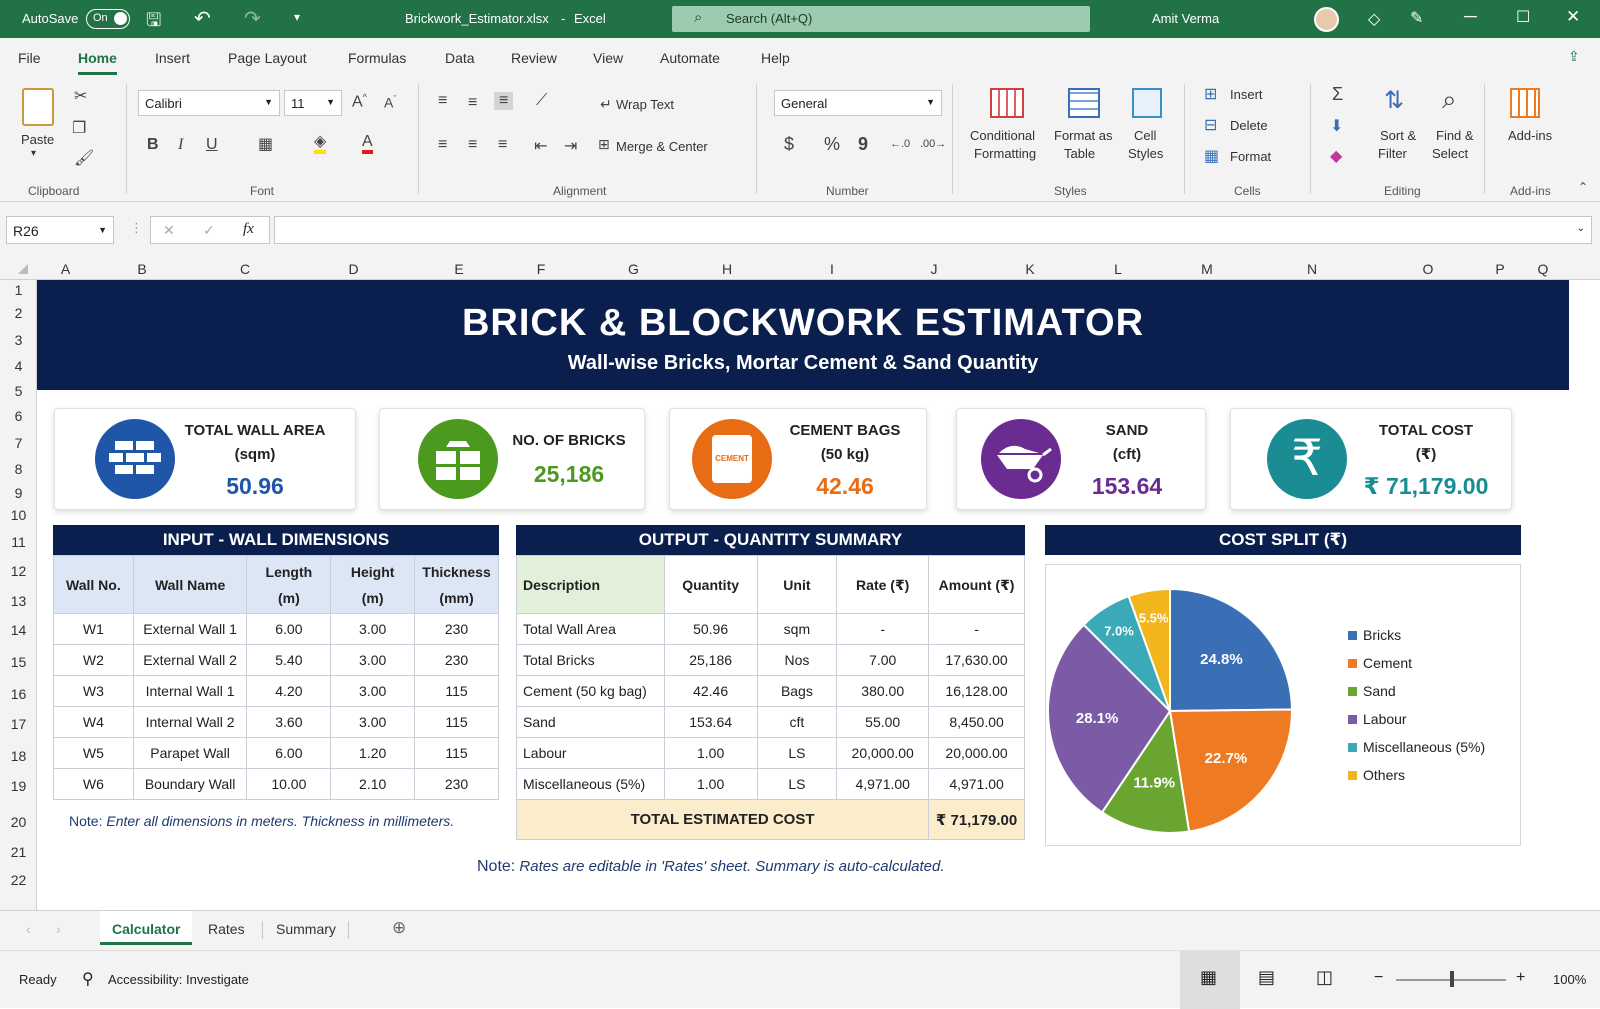 This screenshot has height=1009, width=1600. Describe the element at coordinates (18, 469) in the screenshot. I see `row-8: 8` at that location.